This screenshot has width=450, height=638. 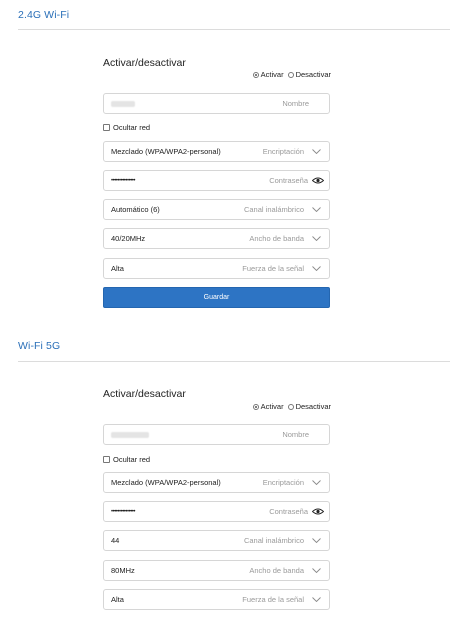 What do you see at coordinates (216, 238) in the screenshot?
I see `bandwidth-select: 40/20MHz Ancho de banda` at bounding box center [216, 238].